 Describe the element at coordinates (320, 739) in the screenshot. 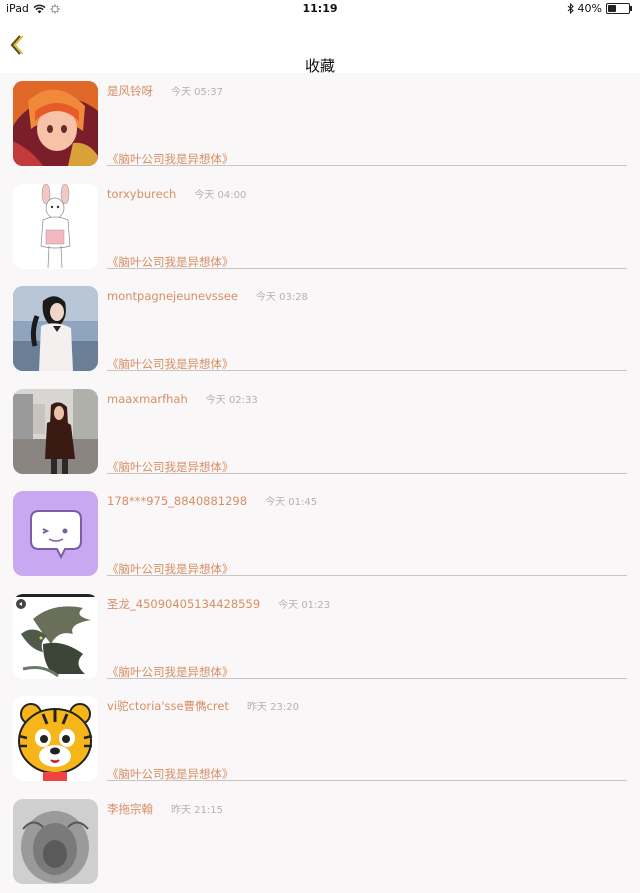

I see `list-item-7: vi驼ctoria'sse曹儁cret昨天 23:20 《脑叶公司我是异想体》` at that location.